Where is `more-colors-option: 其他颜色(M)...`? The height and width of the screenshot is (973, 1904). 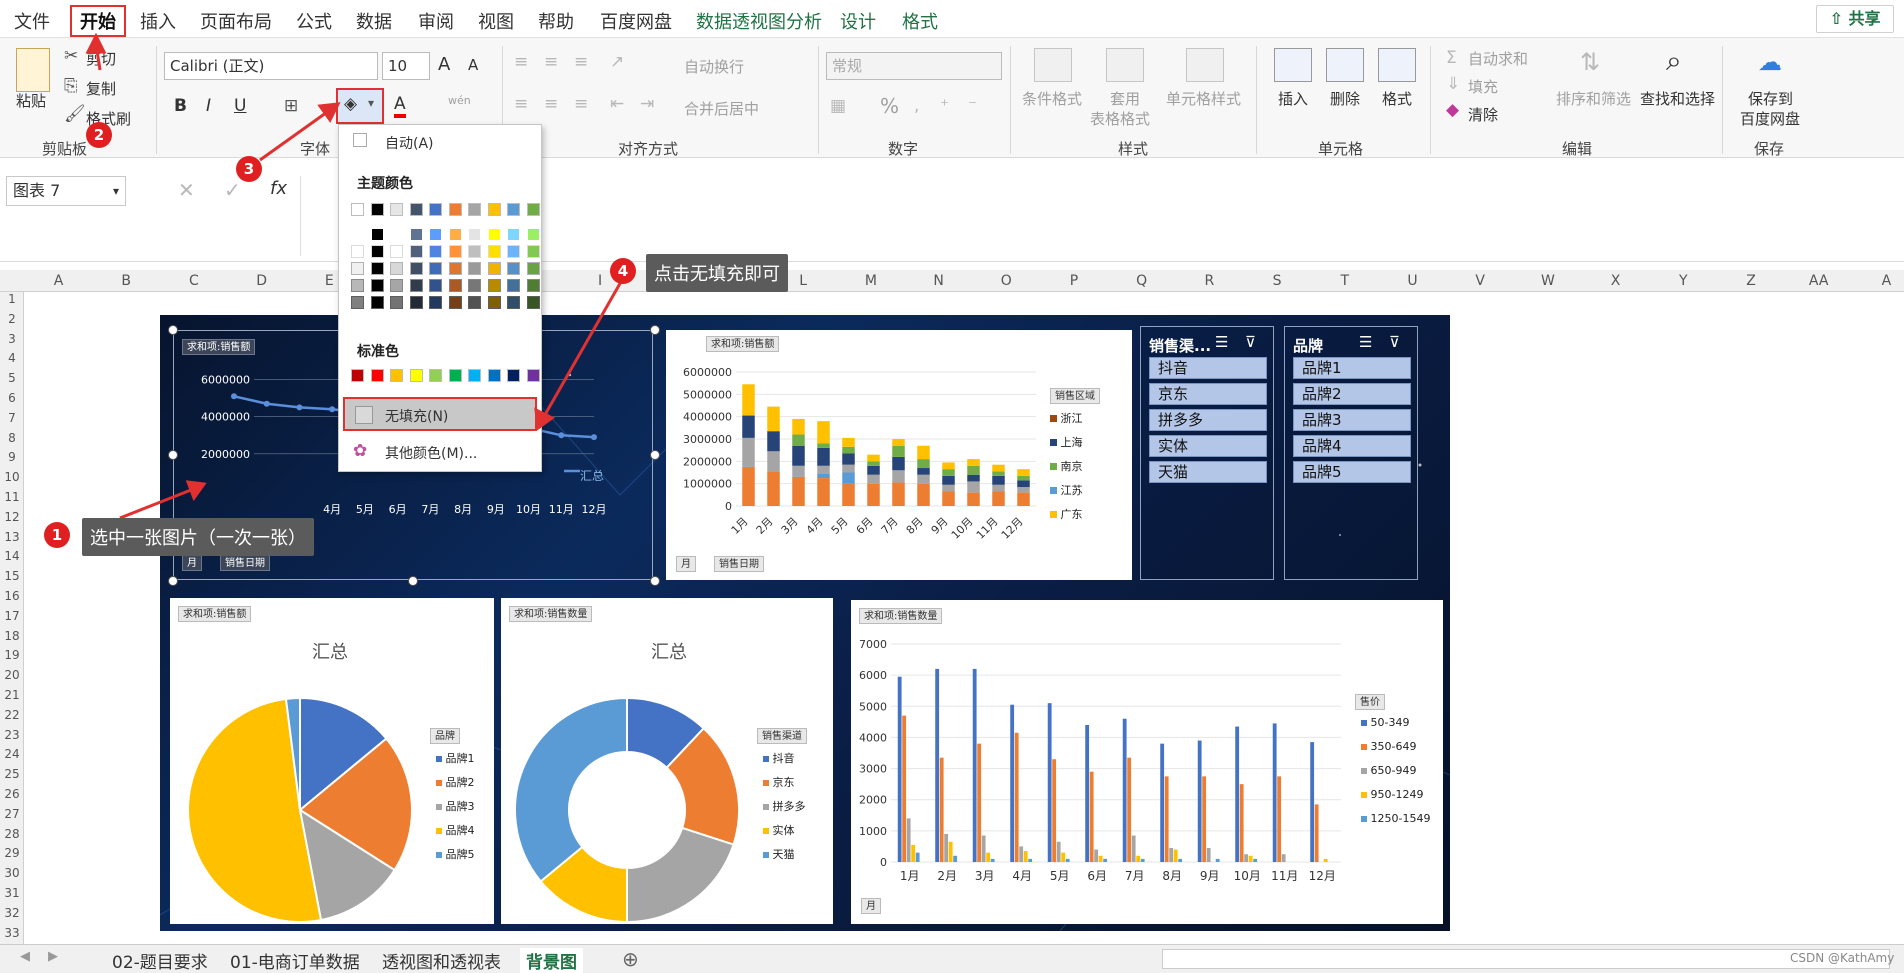 more-colors-option: 其他颜色(M)... is located at coordinates (431, 453).